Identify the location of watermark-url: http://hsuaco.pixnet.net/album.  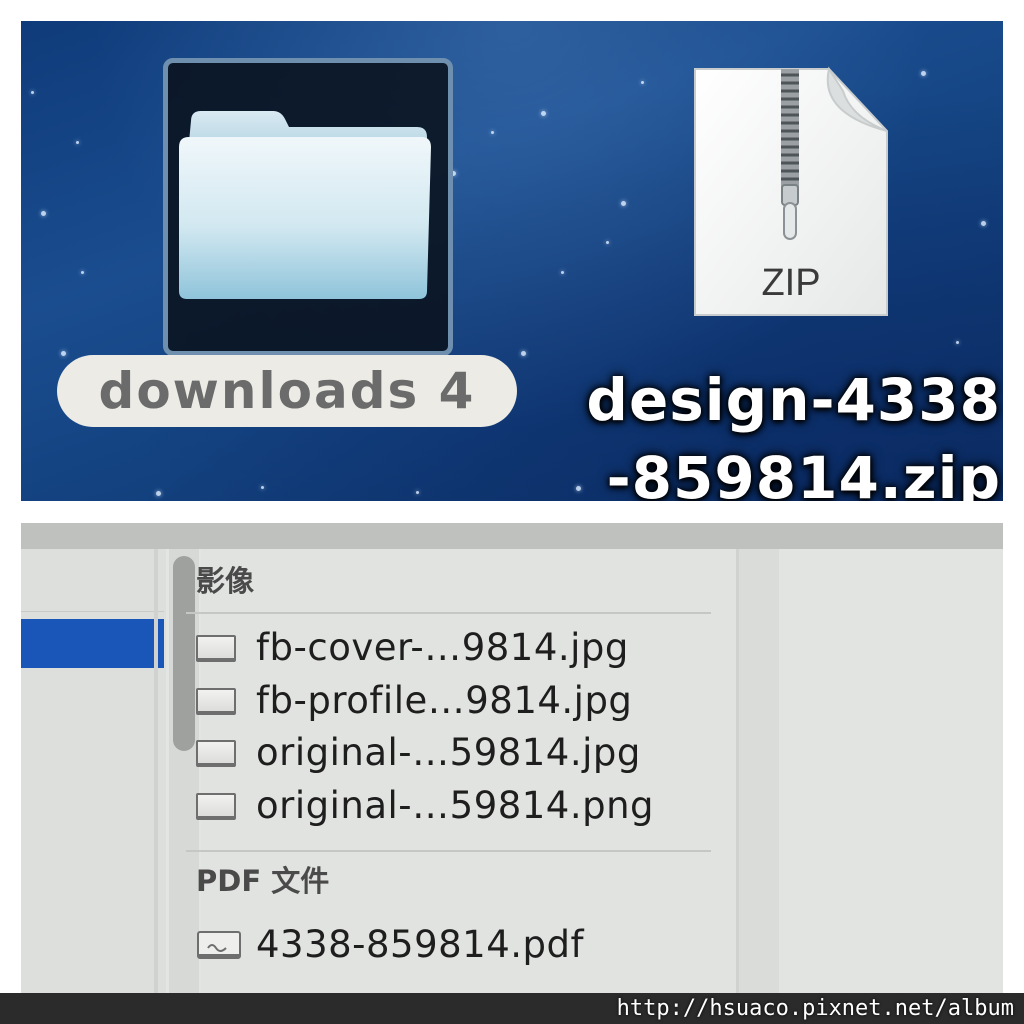
(815, 1008).